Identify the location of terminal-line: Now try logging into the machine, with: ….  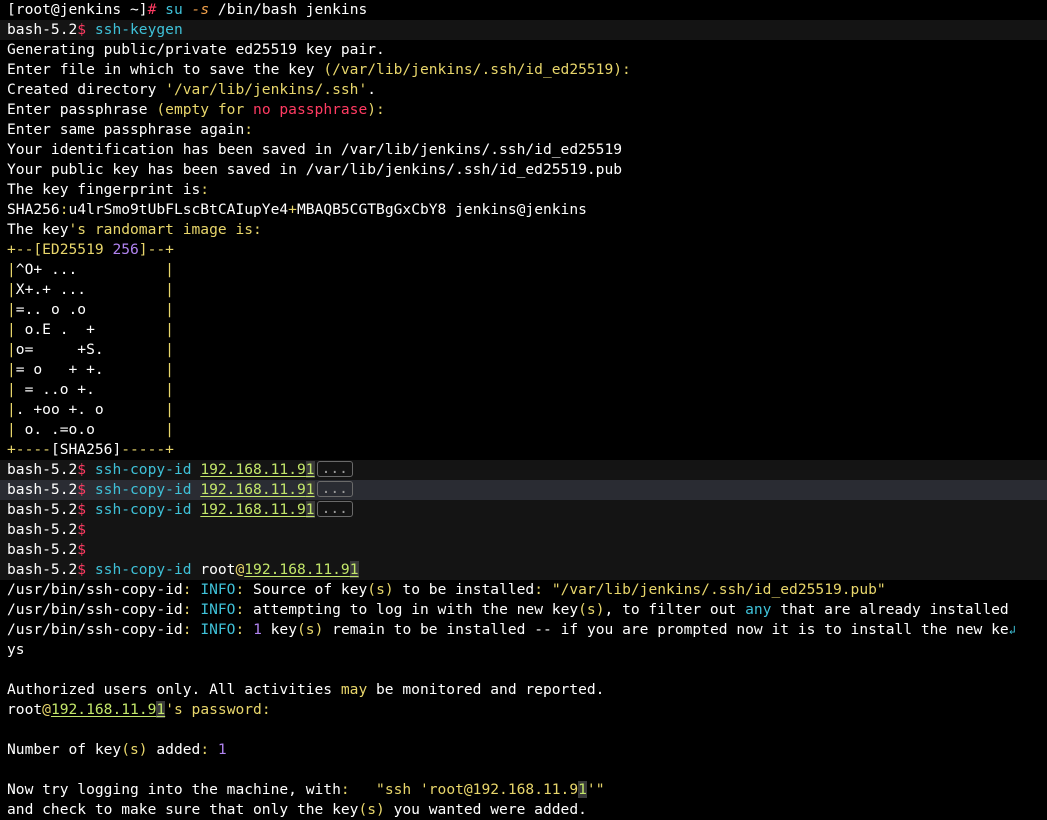
(306, 789).